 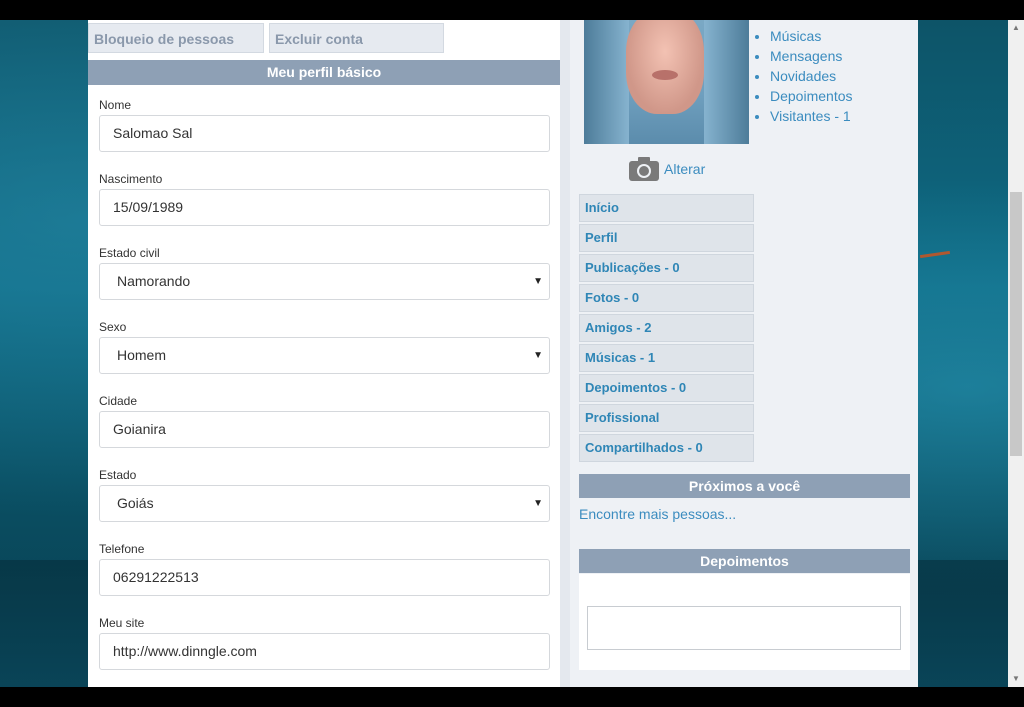 What do you see at coordinates (324, 133) in the screenshot?
I see `name-field: Salomao Sal` at bounding box center [324, 133].